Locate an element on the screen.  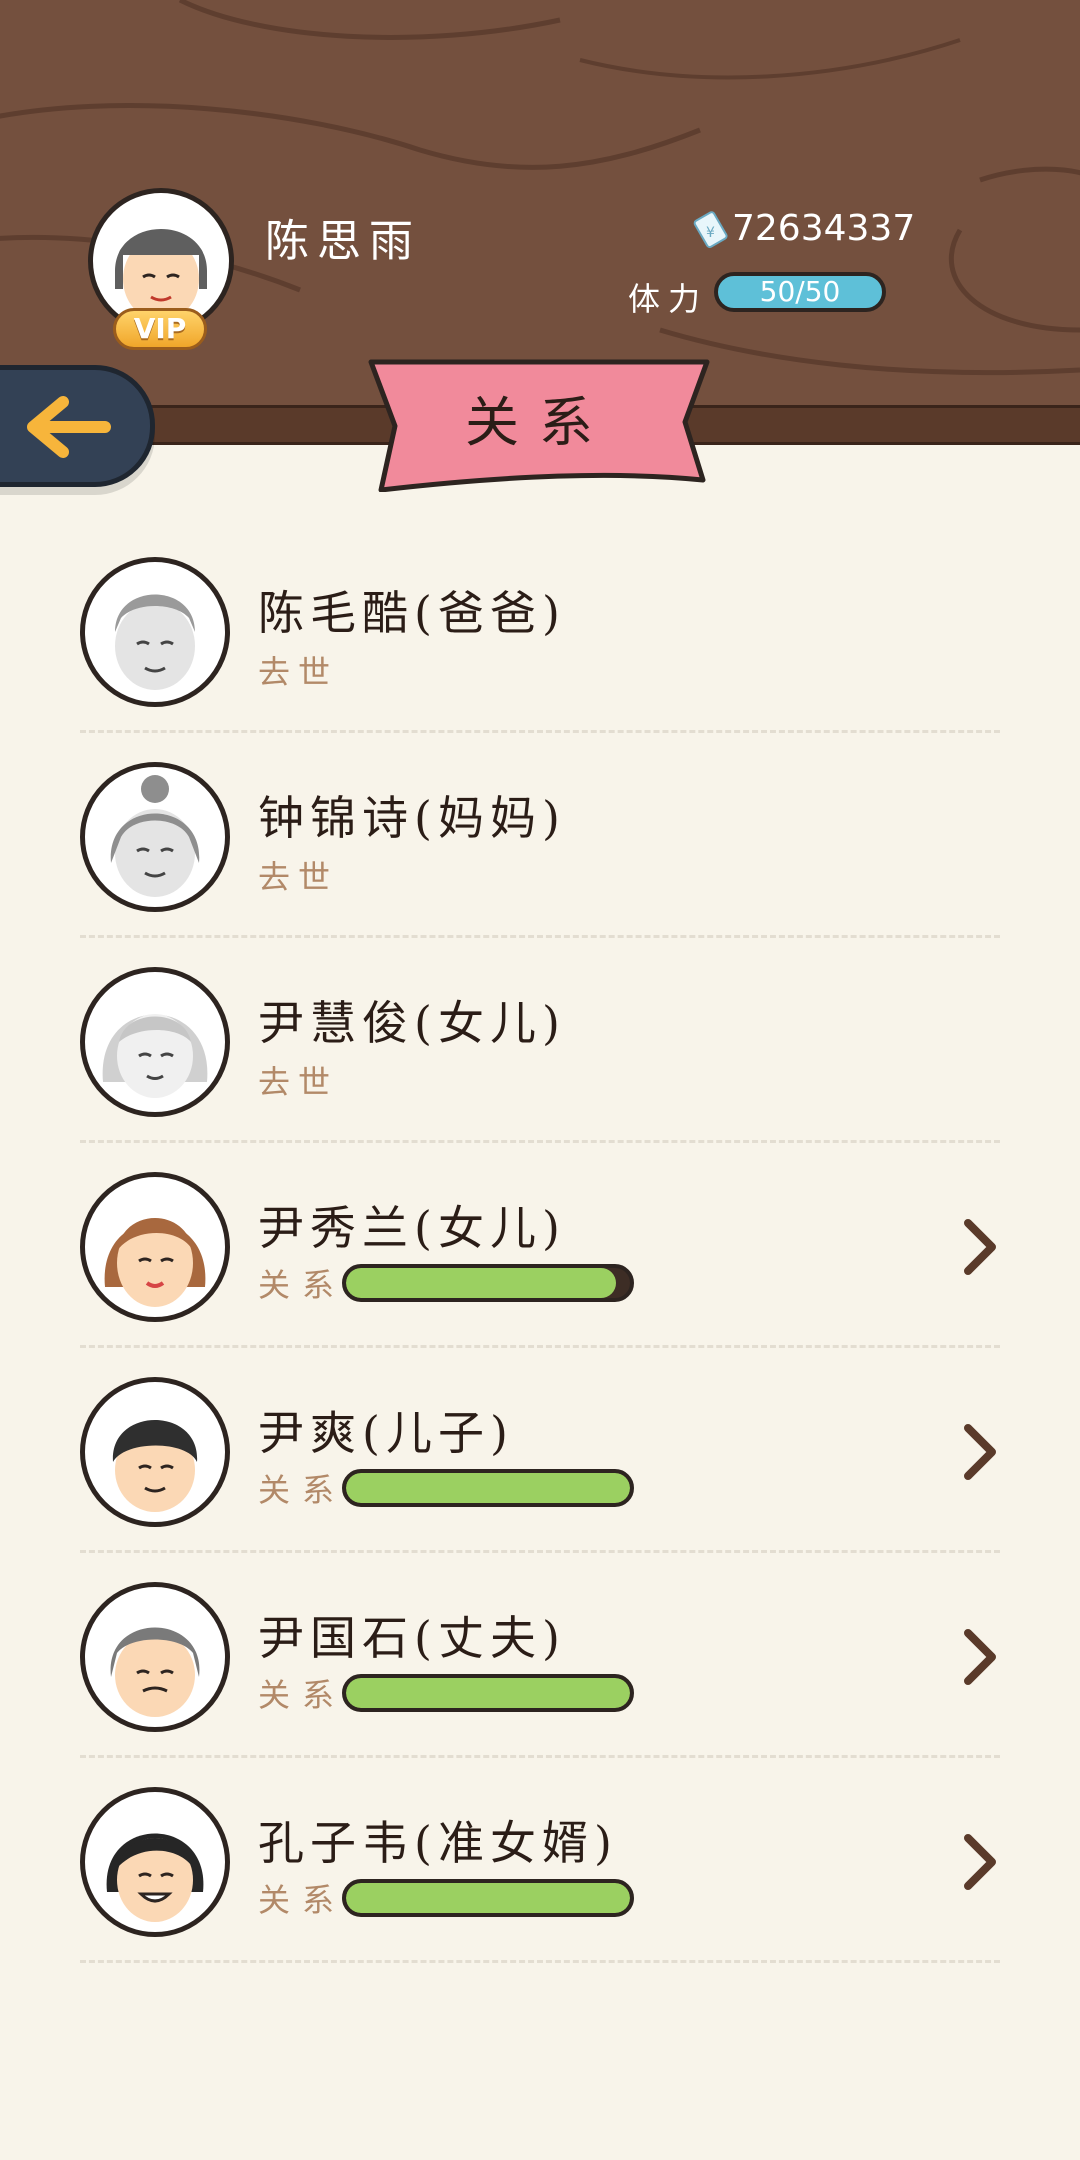
money-note-icon: ¥ is located at coordinates (710, 230).